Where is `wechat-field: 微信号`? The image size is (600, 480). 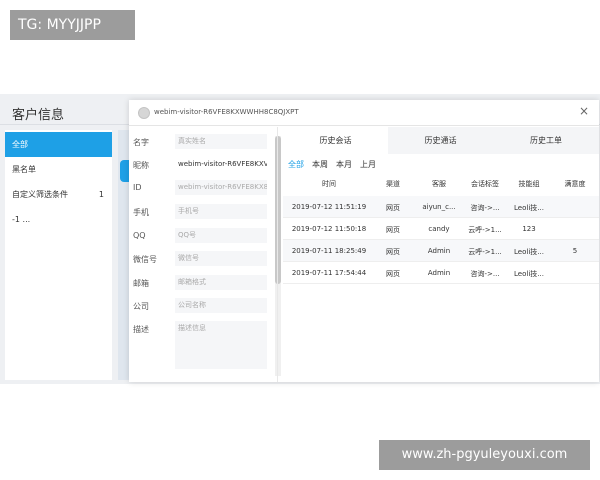 wechat-field: 微信号 is located at coordinates (221, 258).